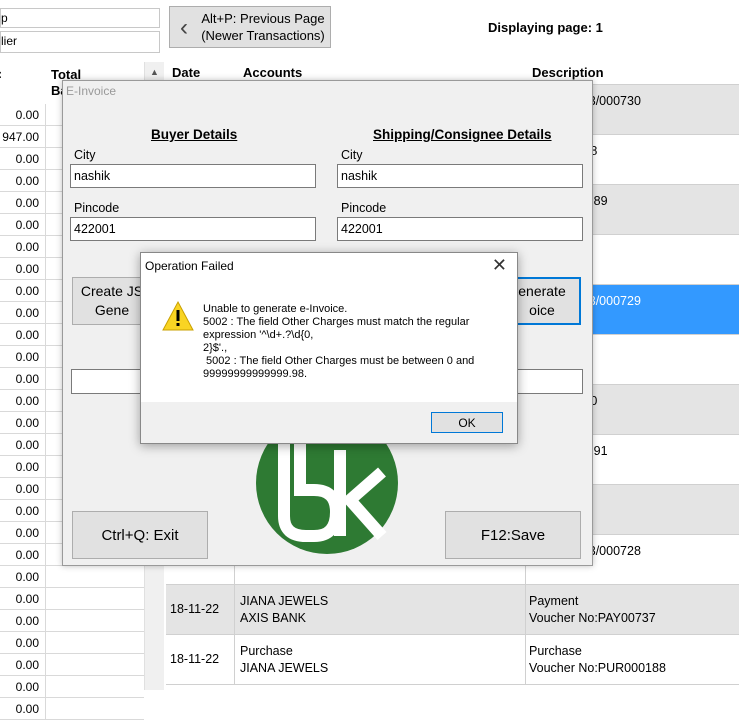 This screenshot has height=720, width=739. What do you see at coordinates (352, 155) in the screenshot?
I see `ship-city-label: City` at bounding box center [352, 155].